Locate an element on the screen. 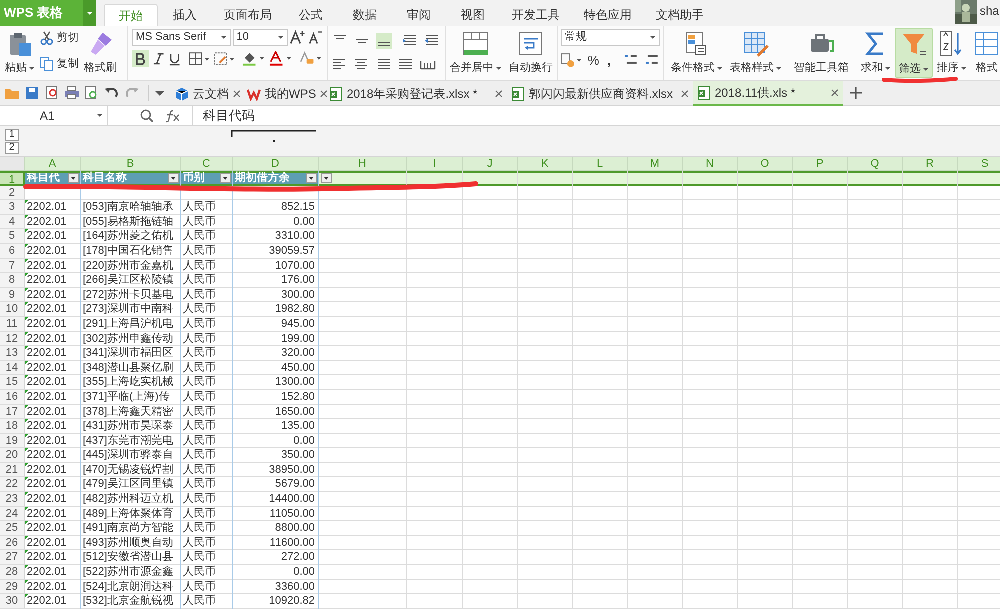 The height and width of the screenshot is (616, 1000). merge-center-button: 合并居中 is located at coordinates (476, 53).